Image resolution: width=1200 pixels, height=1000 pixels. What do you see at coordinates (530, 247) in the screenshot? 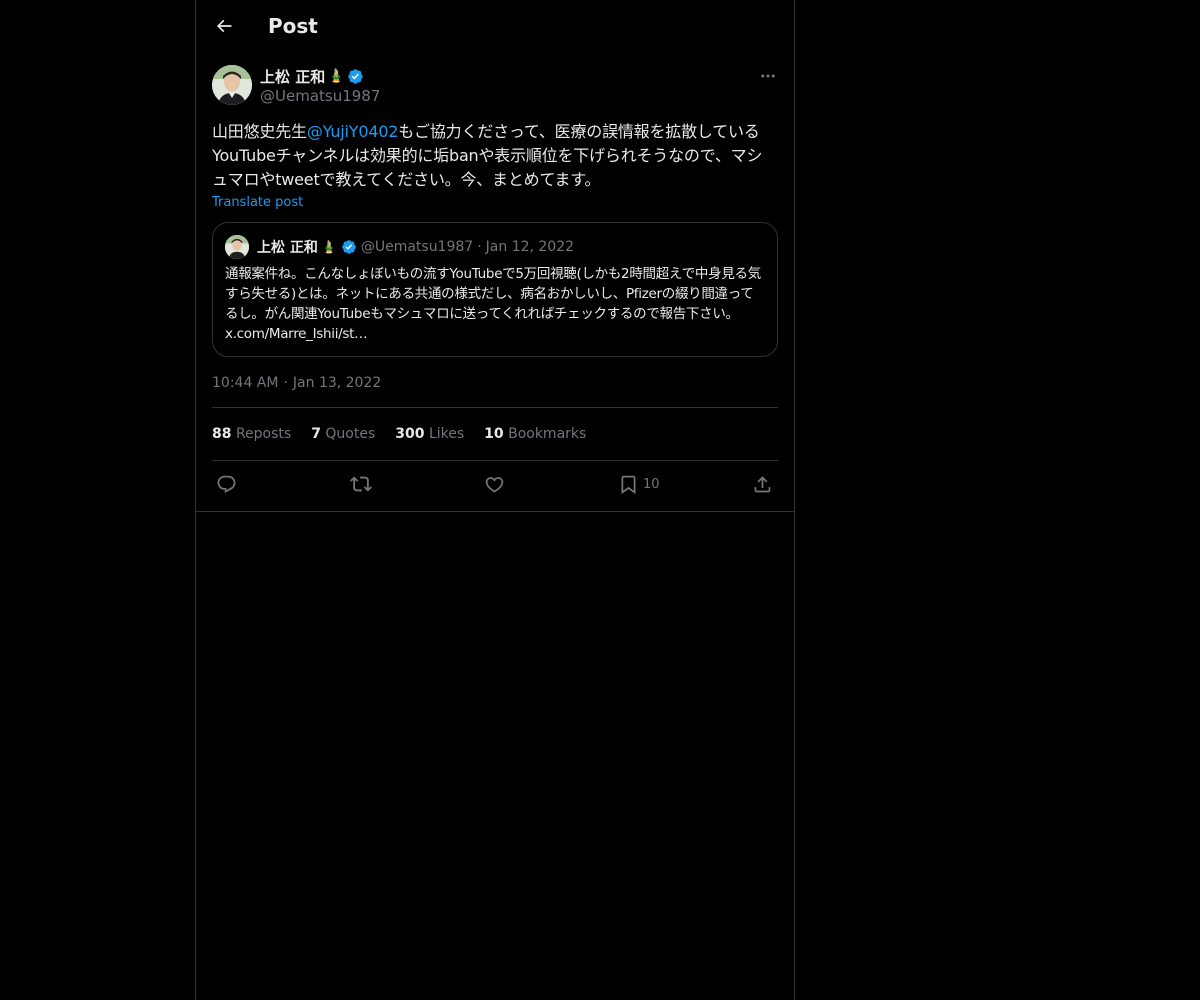
I see `quote-date: Jan 12, 2022` at bounding box center [530, 247].